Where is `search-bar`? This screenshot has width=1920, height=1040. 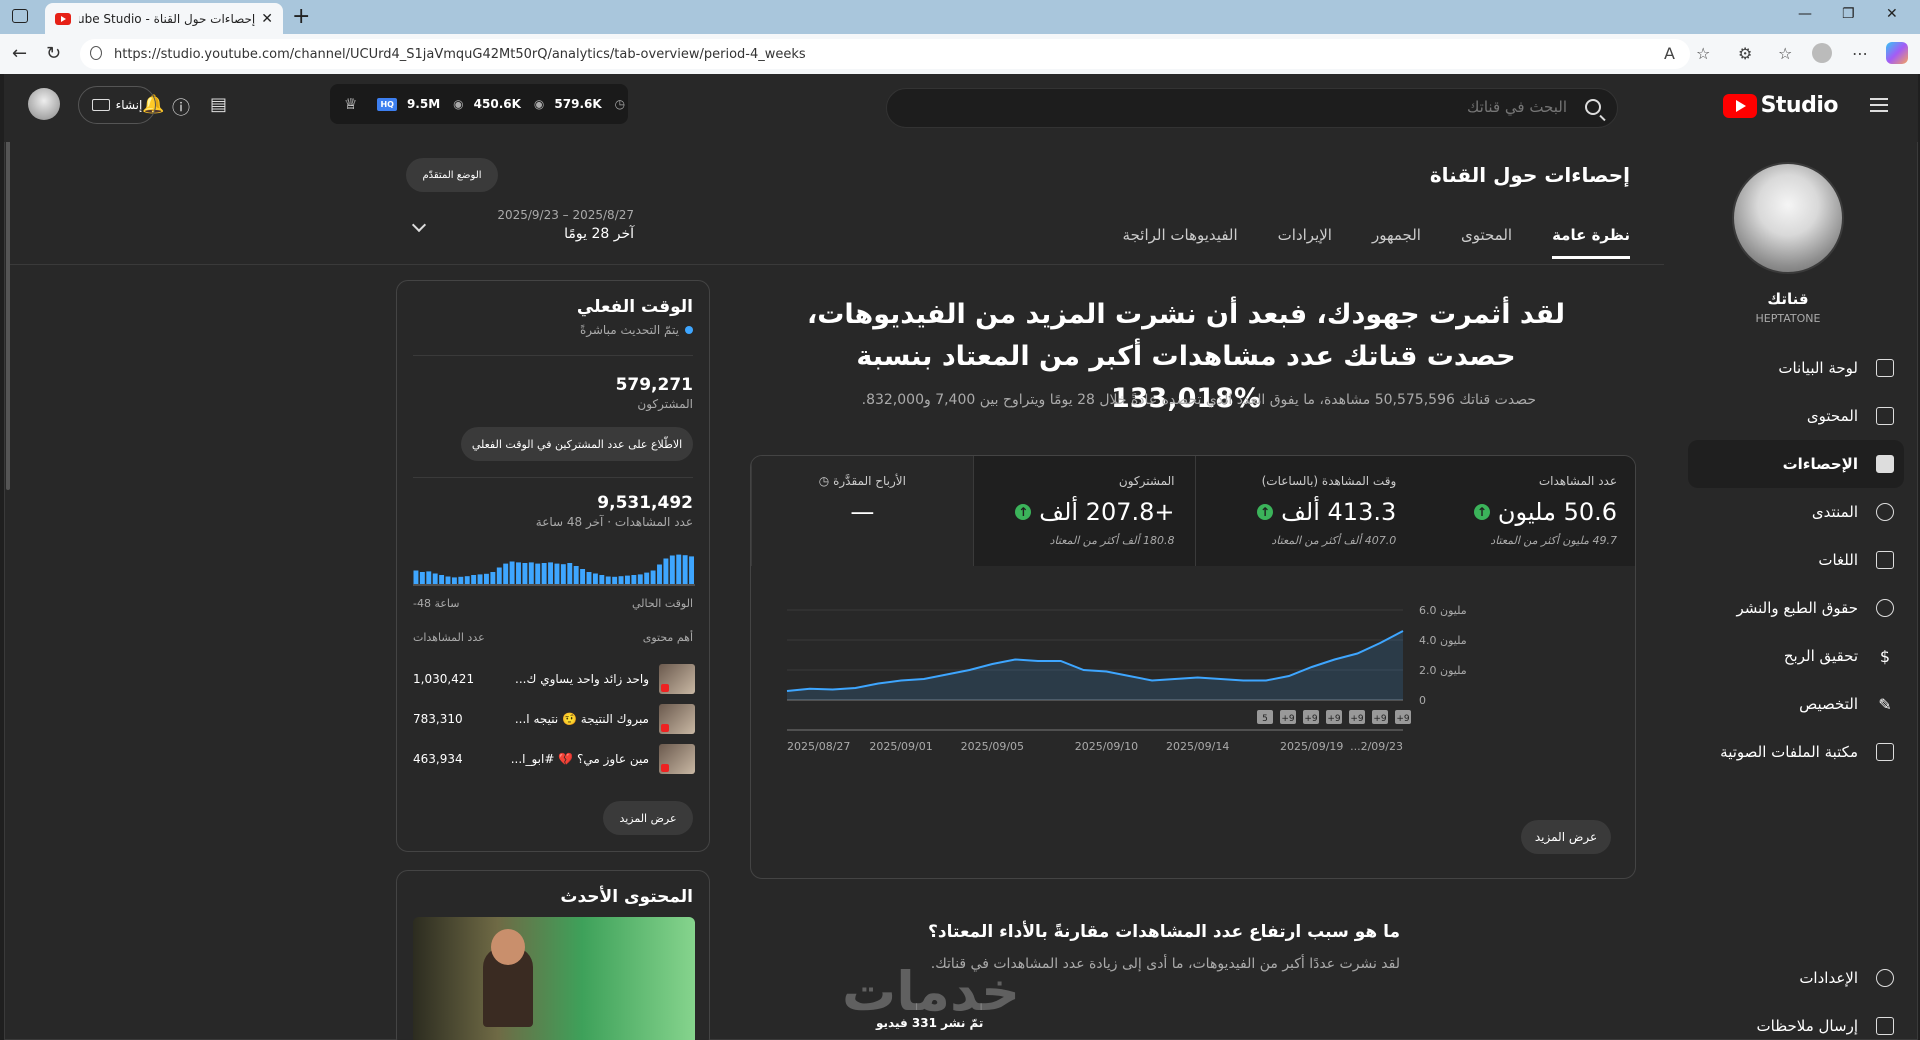 search-bar is located at coordinates (1252, 108).